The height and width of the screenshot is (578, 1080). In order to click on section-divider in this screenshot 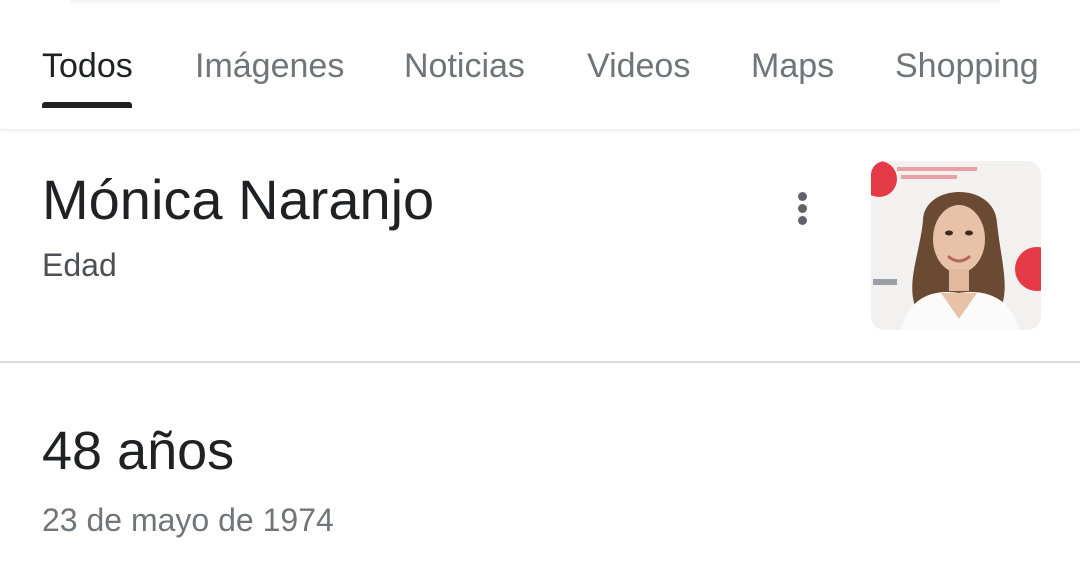, I will do `click(540, 362)`.